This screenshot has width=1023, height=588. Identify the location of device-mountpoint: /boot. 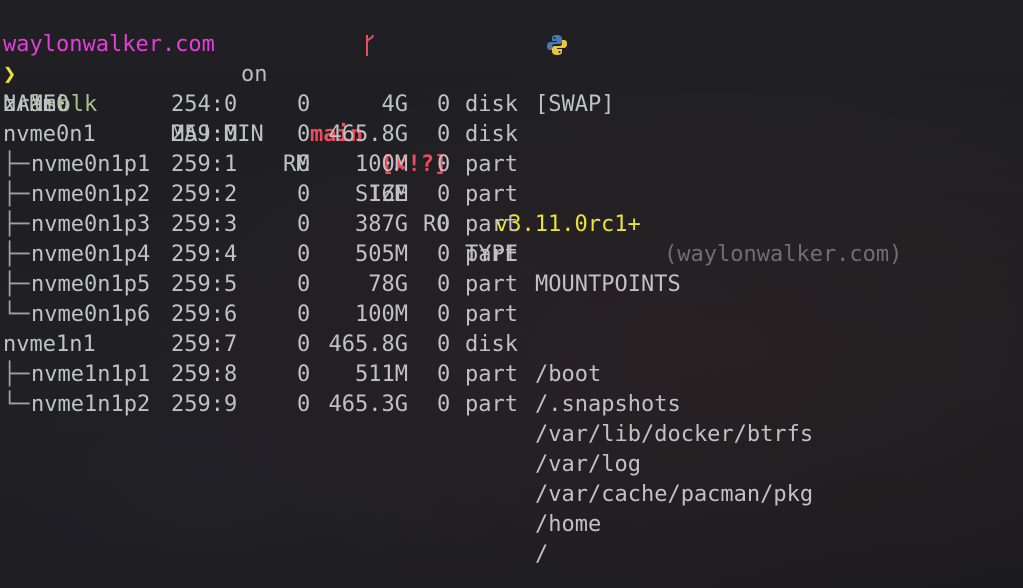
(568, 374).